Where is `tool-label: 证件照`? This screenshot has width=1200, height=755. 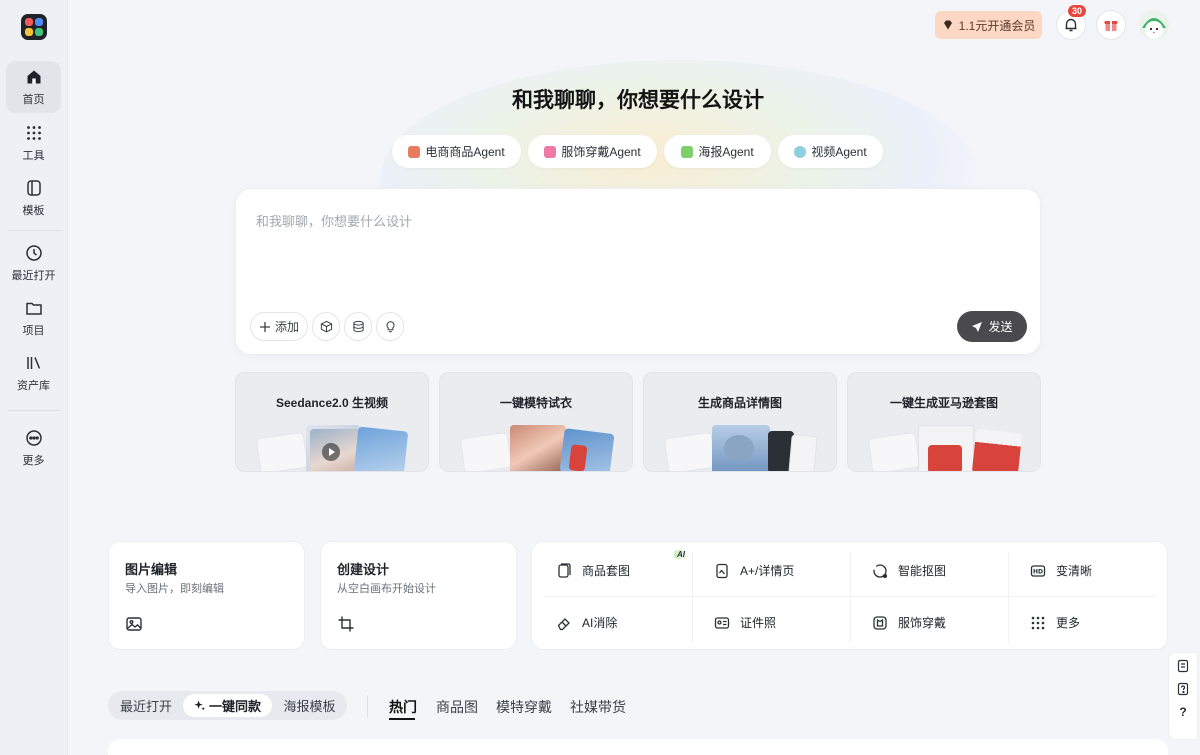
tool-label: 证件照 is located at coordinates (758, 623).